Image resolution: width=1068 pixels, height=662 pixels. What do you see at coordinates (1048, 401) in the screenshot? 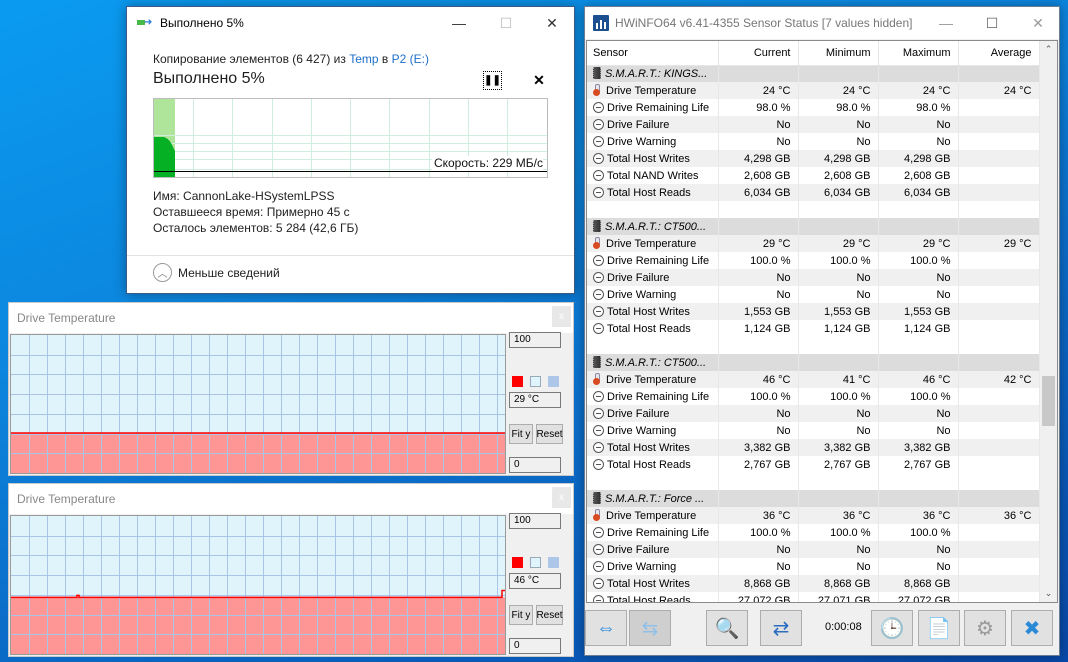
I see `scrollbar-thumb` at bounding box center [1048, 401].